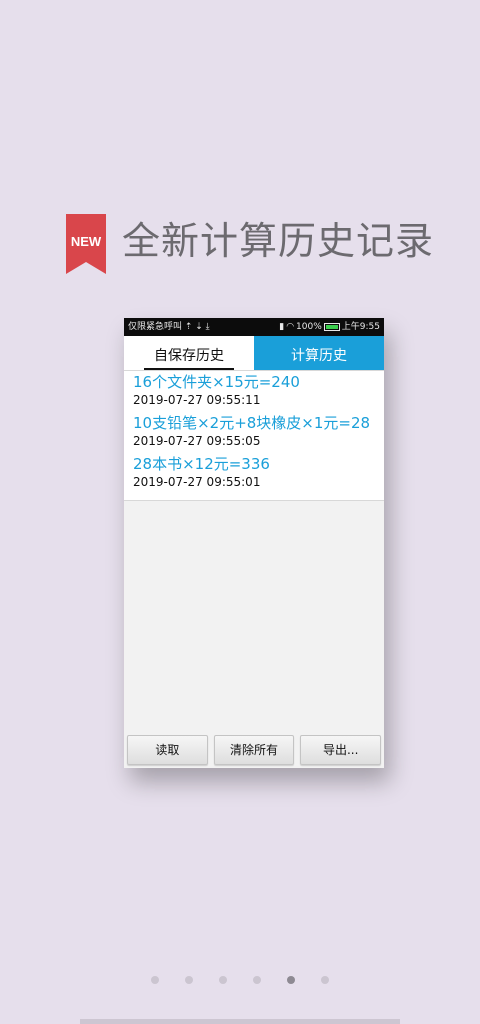  What do you see at coordinates (197, 441) in the screenshot?
I see `record-timestamp: 2019-07-27 09:55:05` at bounding box center [197, 441].